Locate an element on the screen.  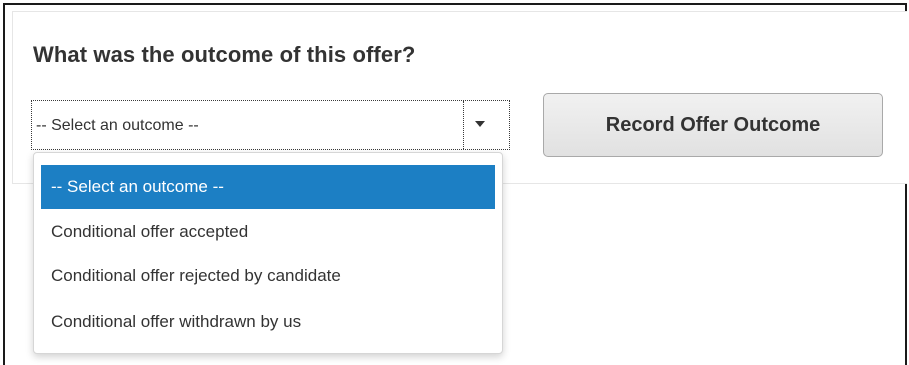
outcome-select: -- Select an outcome -- is located at coordinates (270, 125).